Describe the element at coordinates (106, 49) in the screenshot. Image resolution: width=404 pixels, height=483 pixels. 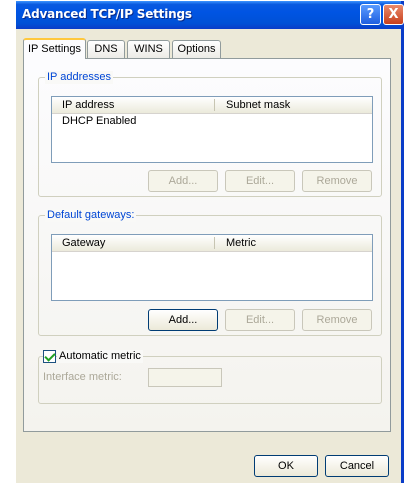
I see `tab-dns: DNS` at that location.